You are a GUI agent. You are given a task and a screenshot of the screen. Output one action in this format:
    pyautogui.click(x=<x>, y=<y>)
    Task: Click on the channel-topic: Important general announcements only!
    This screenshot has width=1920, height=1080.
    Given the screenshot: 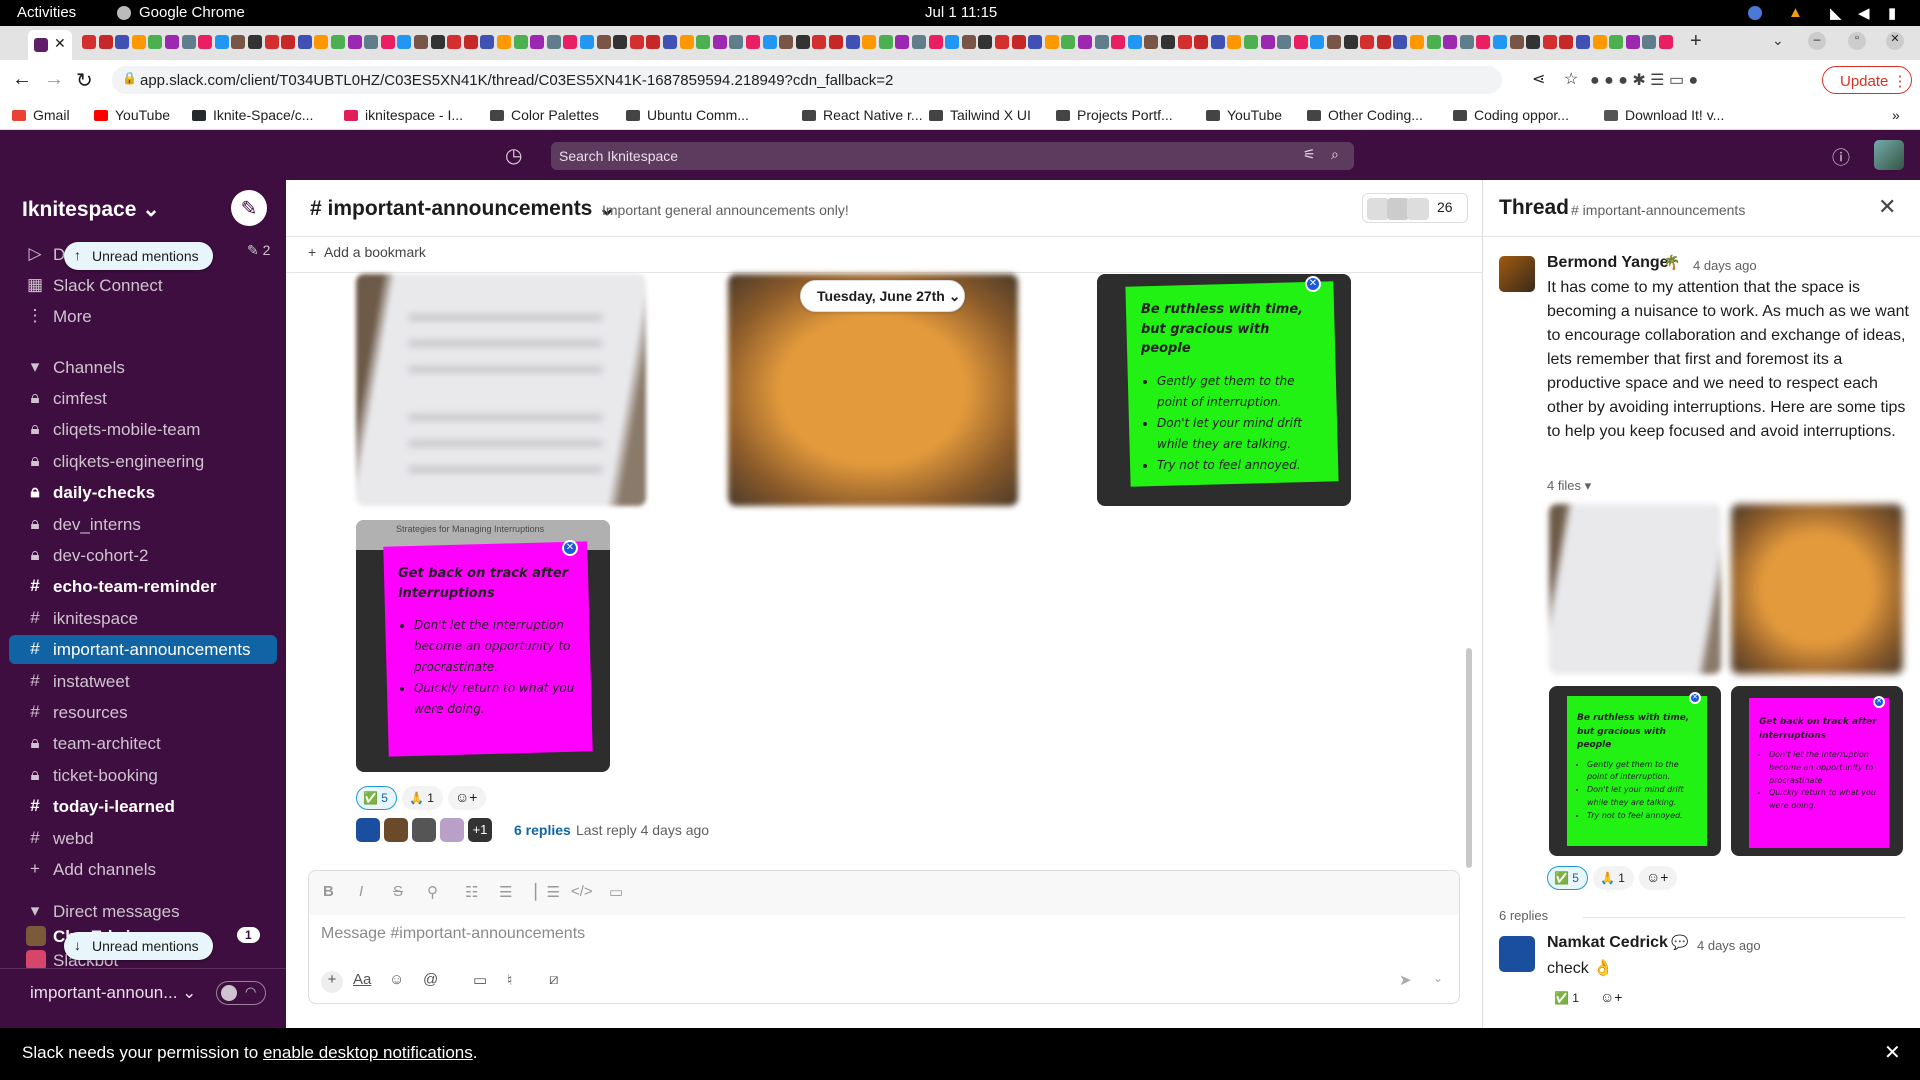 What is the action you would take?
    pyautogui.click(x=725, y=210)
    